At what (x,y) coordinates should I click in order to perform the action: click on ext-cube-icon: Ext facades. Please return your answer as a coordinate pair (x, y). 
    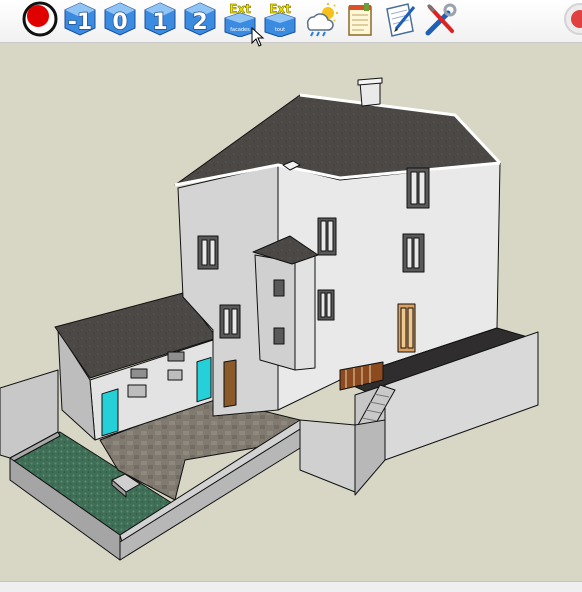
    Looking at the image, I should click on (240, 19).